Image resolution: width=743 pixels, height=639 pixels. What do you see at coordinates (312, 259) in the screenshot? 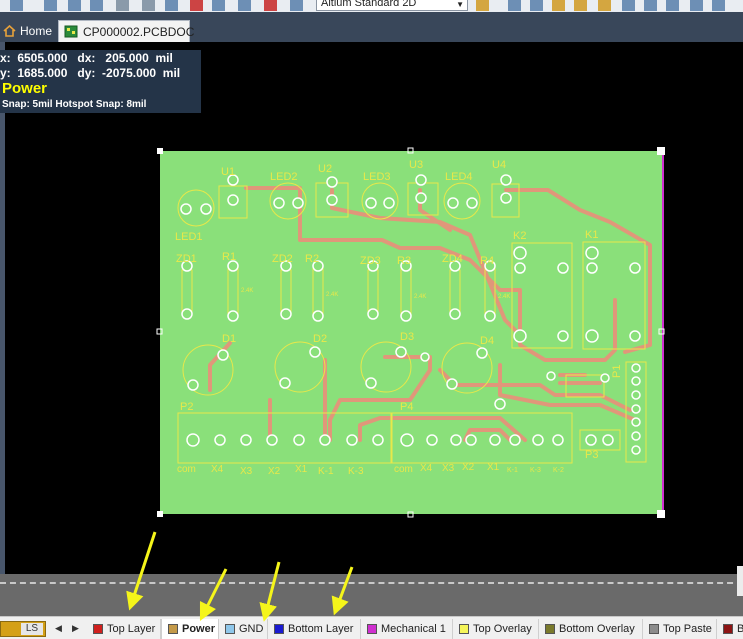
I see `designator-r2: R2` at bounding box center [312, 259].